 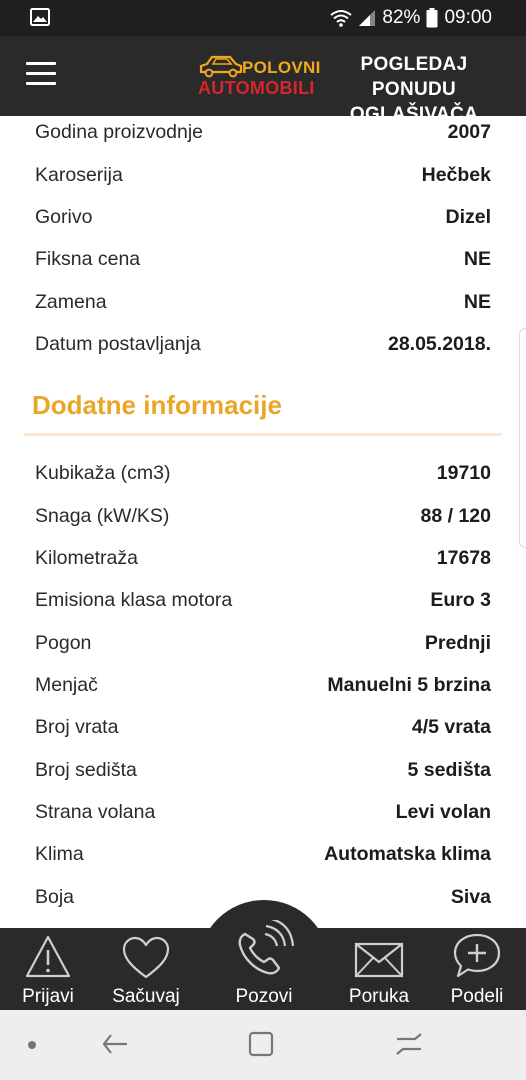 What do you see at coordinates (119, 131) in the screenshot?
I see `detail-label: Godina proizvodnje` at bounding box center [119, 131].